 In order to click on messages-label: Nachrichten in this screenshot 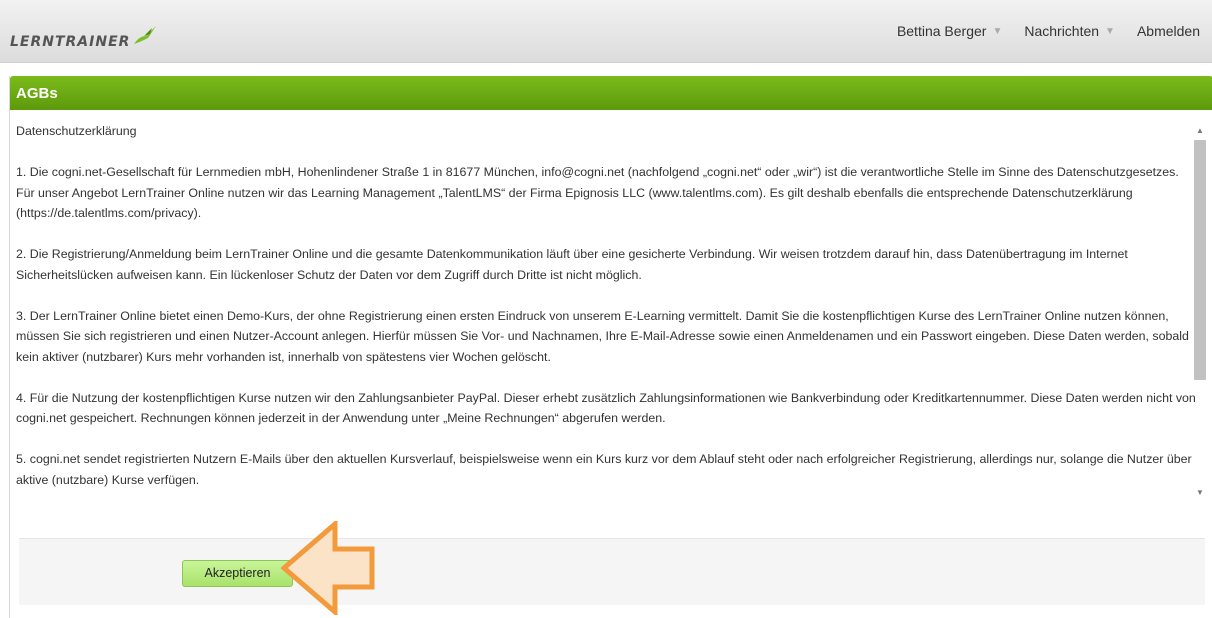, I will do `click(1062, 31)`.